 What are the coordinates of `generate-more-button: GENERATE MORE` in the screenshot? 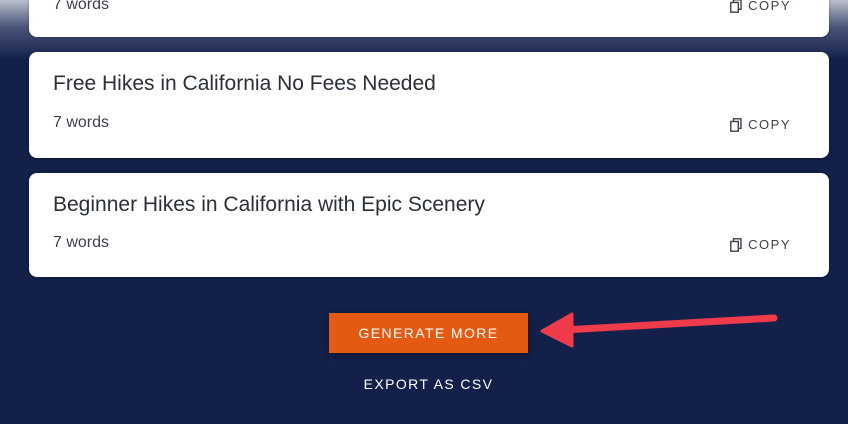 It's located at (428, 333).